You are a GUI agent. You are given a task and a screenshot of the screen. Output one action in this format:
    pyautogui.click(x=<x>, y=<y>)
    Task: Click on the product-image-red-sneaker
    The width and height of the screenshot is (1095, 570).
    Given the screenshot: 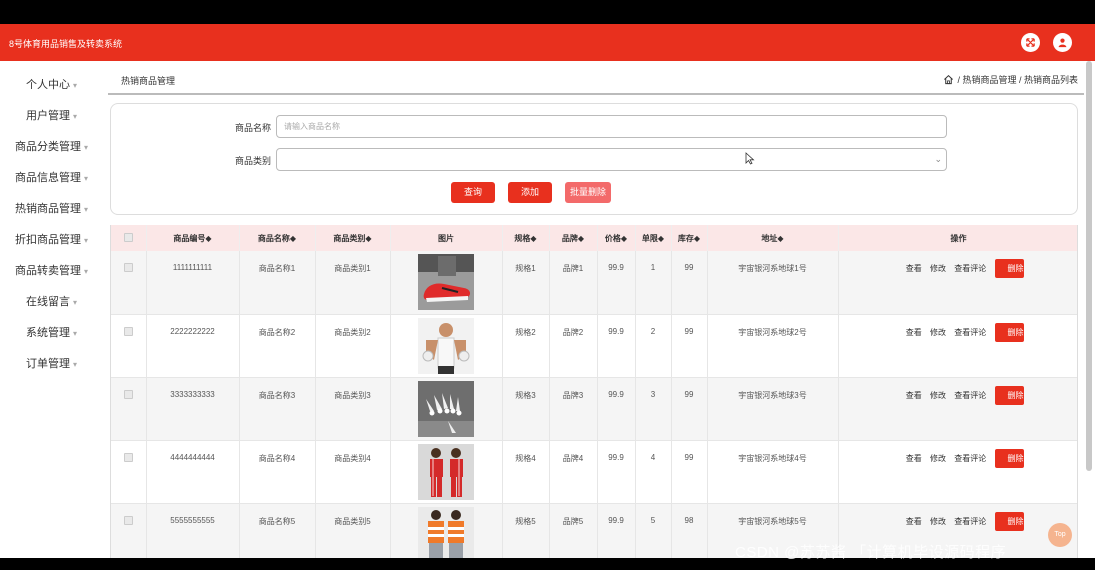 What is the action you would take?
    pyautogui.click(x=446, y=282)
    